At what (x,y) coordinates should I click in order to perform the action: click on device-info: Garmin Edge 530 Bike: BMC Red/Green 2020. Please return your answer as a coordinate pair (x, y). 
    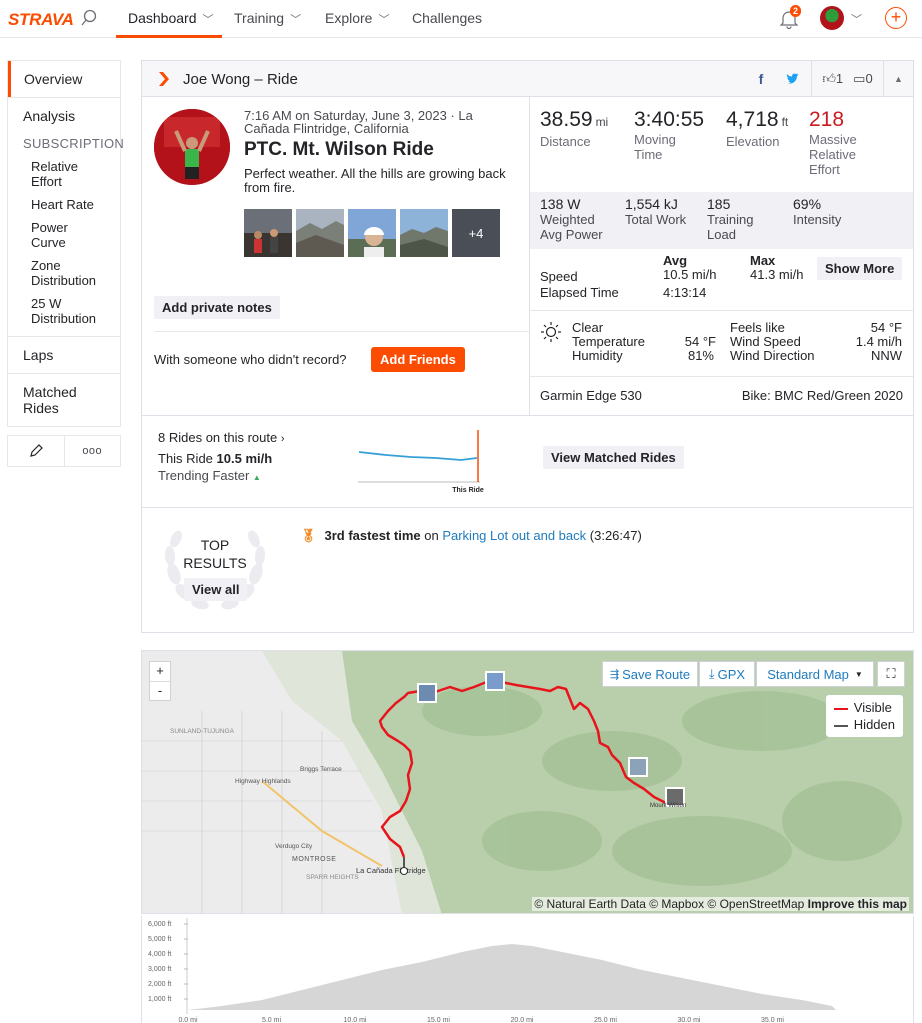
    Looking at the image, I should click on (721, 396).